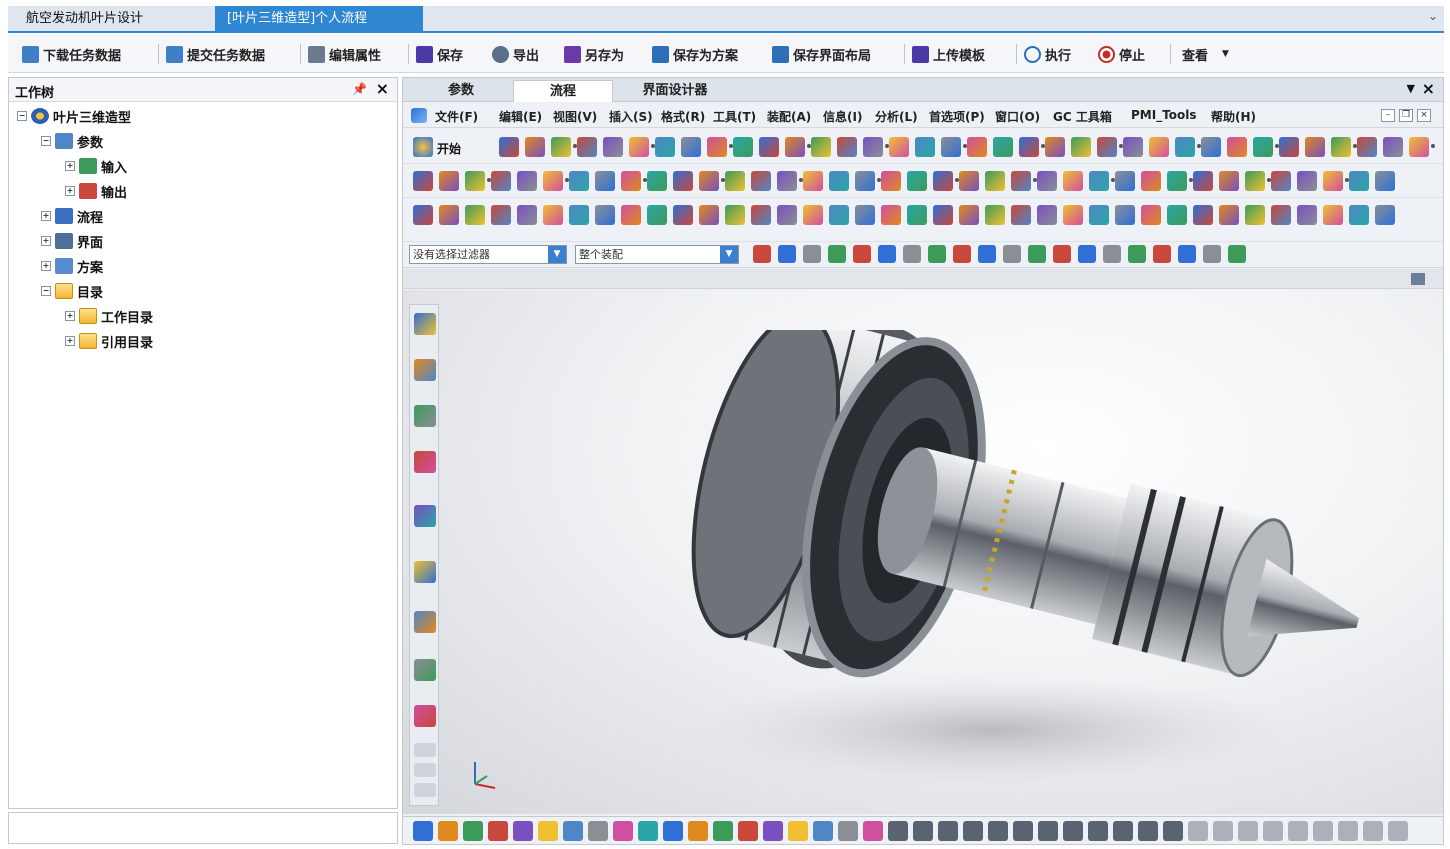  I want to click on tab-personal-flow: [叶片三维造型]个人流程, so click(319, 18).